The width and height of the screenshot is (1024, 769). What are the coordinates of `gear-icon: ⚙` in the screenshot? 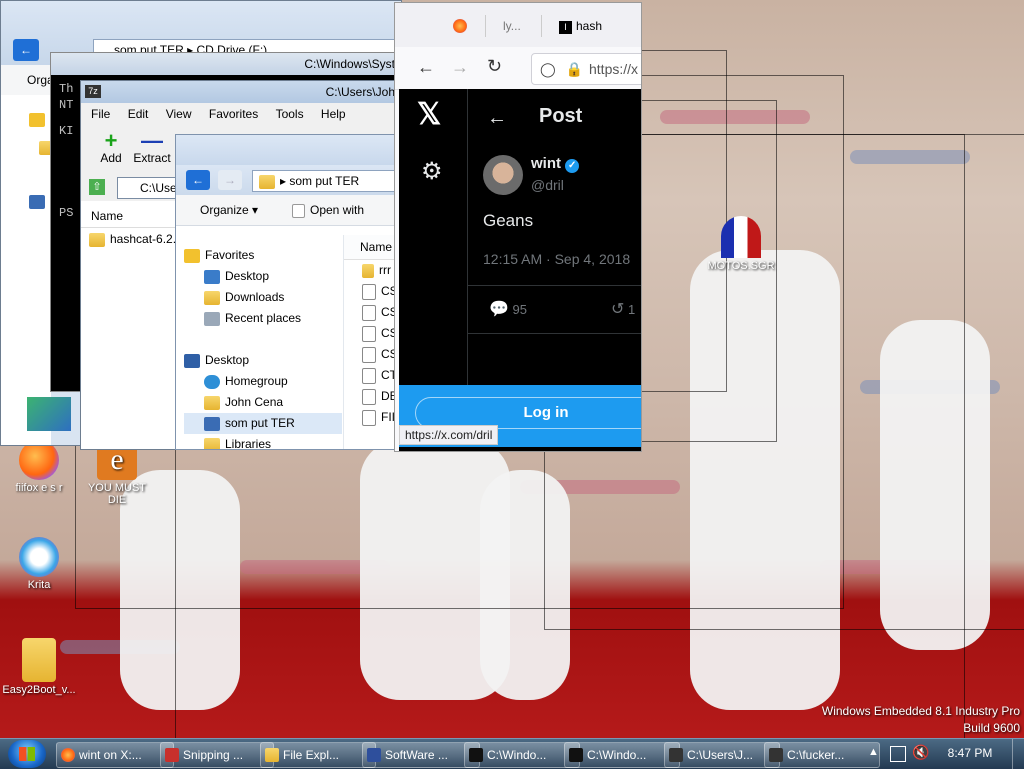 It's located at (432, 171).